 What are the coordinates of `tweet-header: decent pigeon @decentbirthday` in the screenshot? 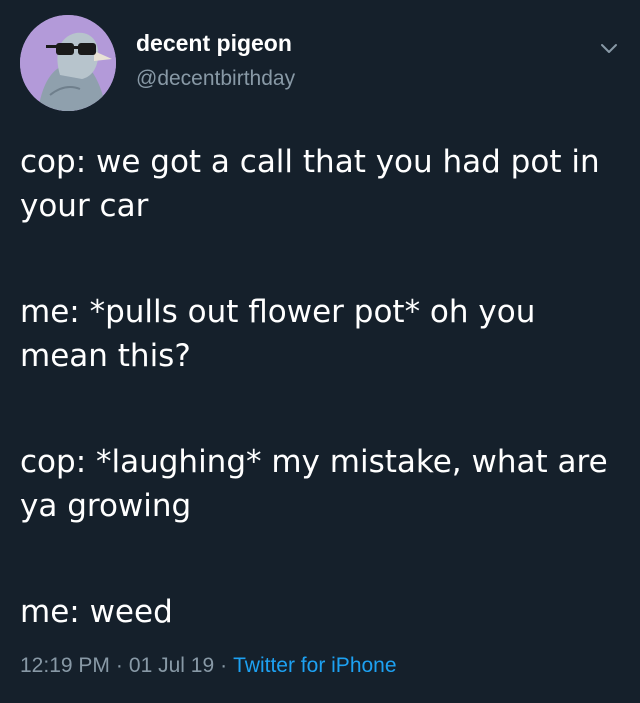 It's located at (320, 63).